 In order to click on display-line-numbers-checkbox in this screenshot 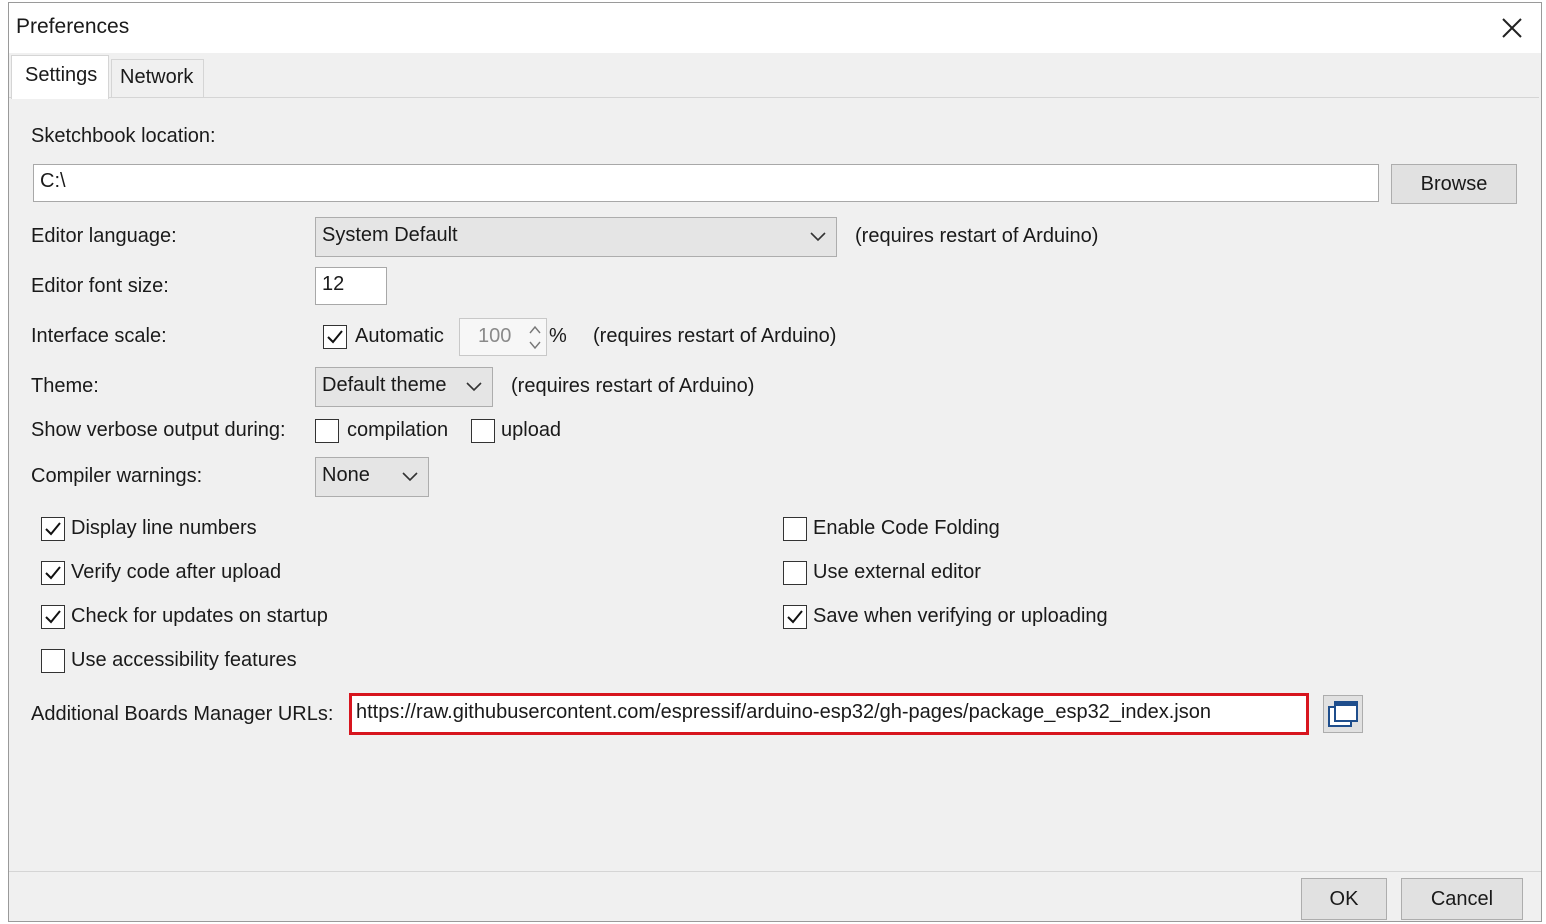, I will do `click(53, 529)`.